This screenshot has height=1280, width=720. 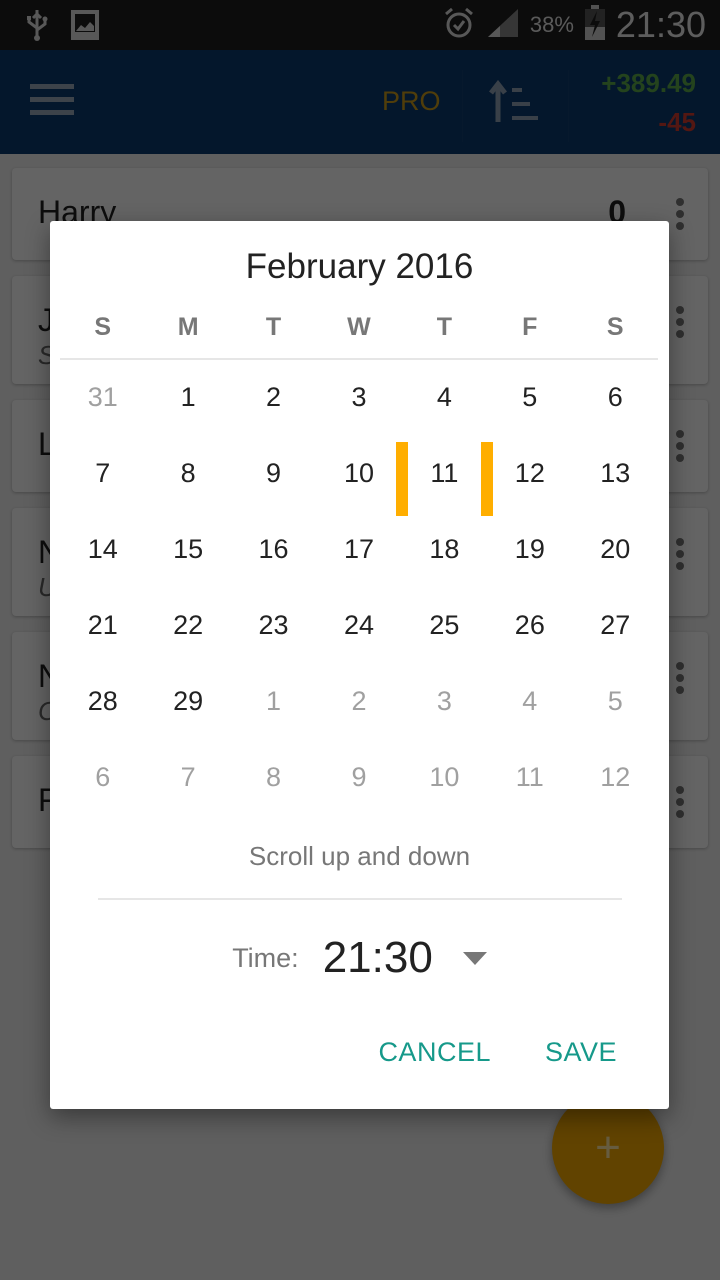 What do you see at coordinates (581, 1052) in the screenshot?
I see `save-button: SAVE` at bounding box center [581, 1052].